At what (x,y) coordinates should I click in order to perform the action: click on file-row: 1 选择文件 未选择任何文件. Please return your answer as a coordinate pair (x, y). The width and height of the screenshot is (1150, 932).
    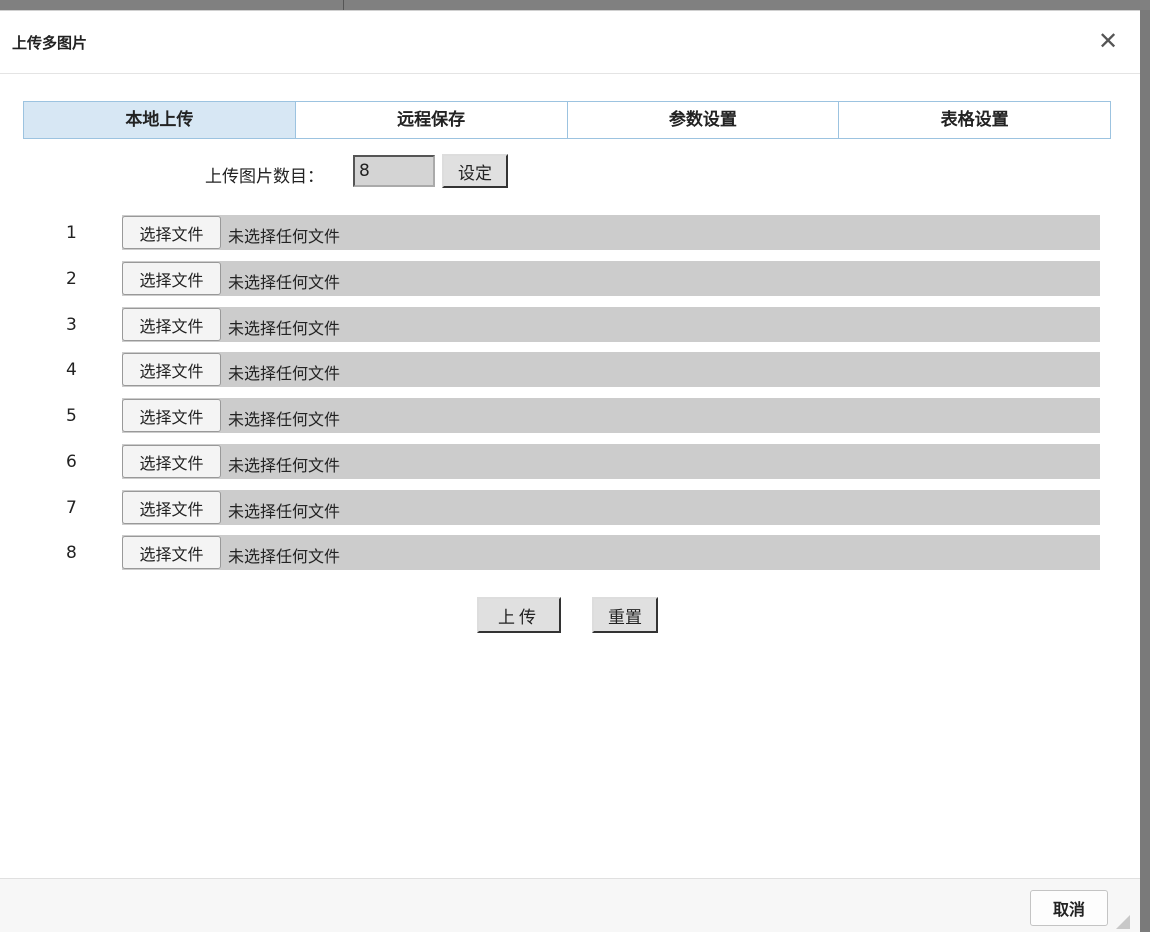
    Looking at the image, I should click on (570, 232).